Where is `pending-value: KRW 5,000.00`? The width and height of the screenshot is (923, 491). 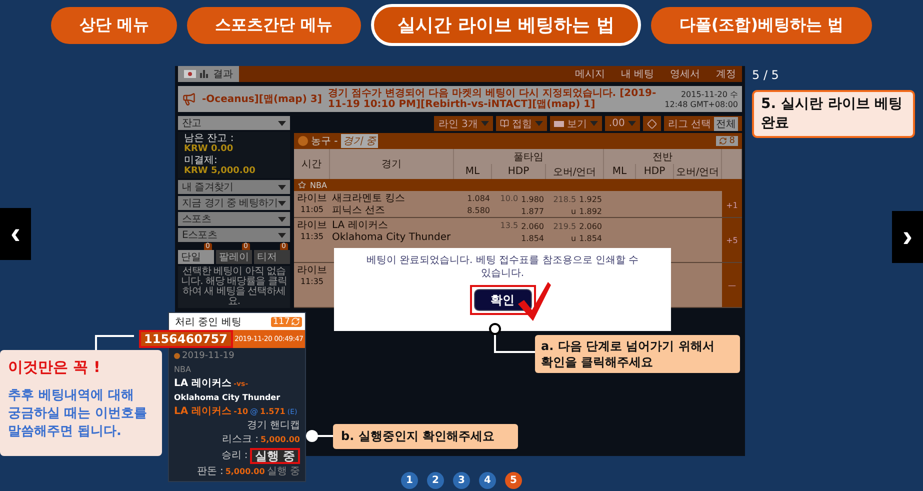 pending-value: KRW 5,000.00 is located at coordinates (220, 171).